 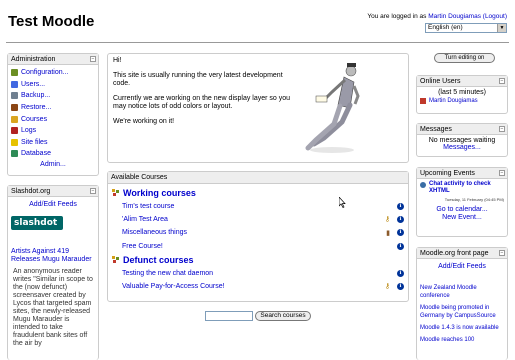 I want to click on block-header: Upcoming Events −, so click(x=462, y=173).